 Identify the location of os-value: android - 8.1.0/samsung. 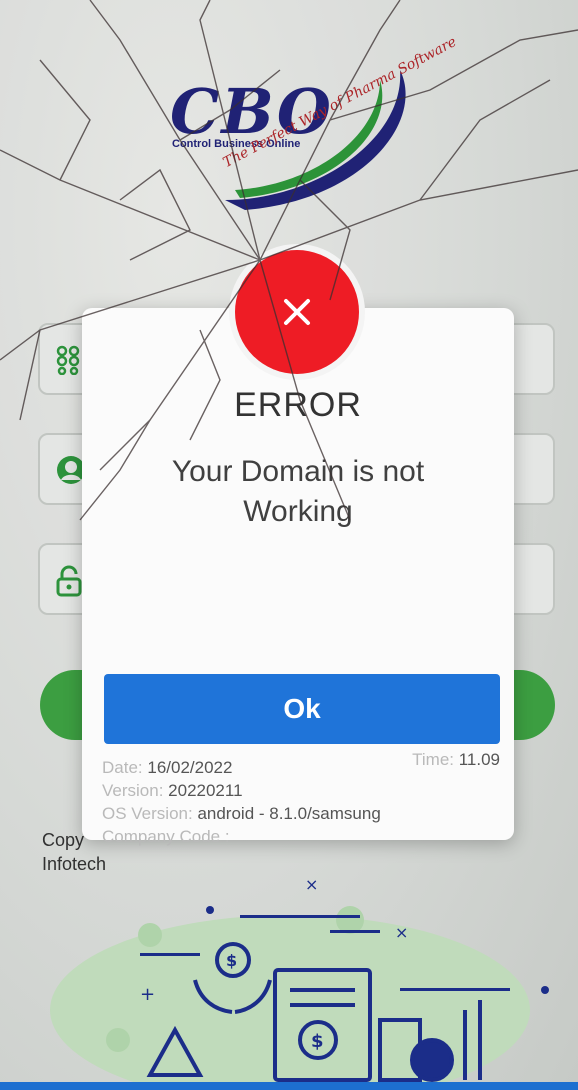
(289, 813).